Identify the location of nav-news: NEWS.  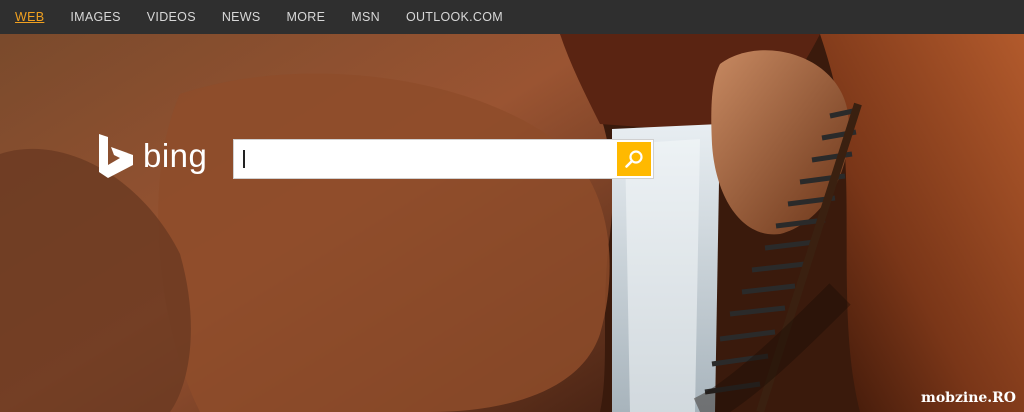
(241, 17).